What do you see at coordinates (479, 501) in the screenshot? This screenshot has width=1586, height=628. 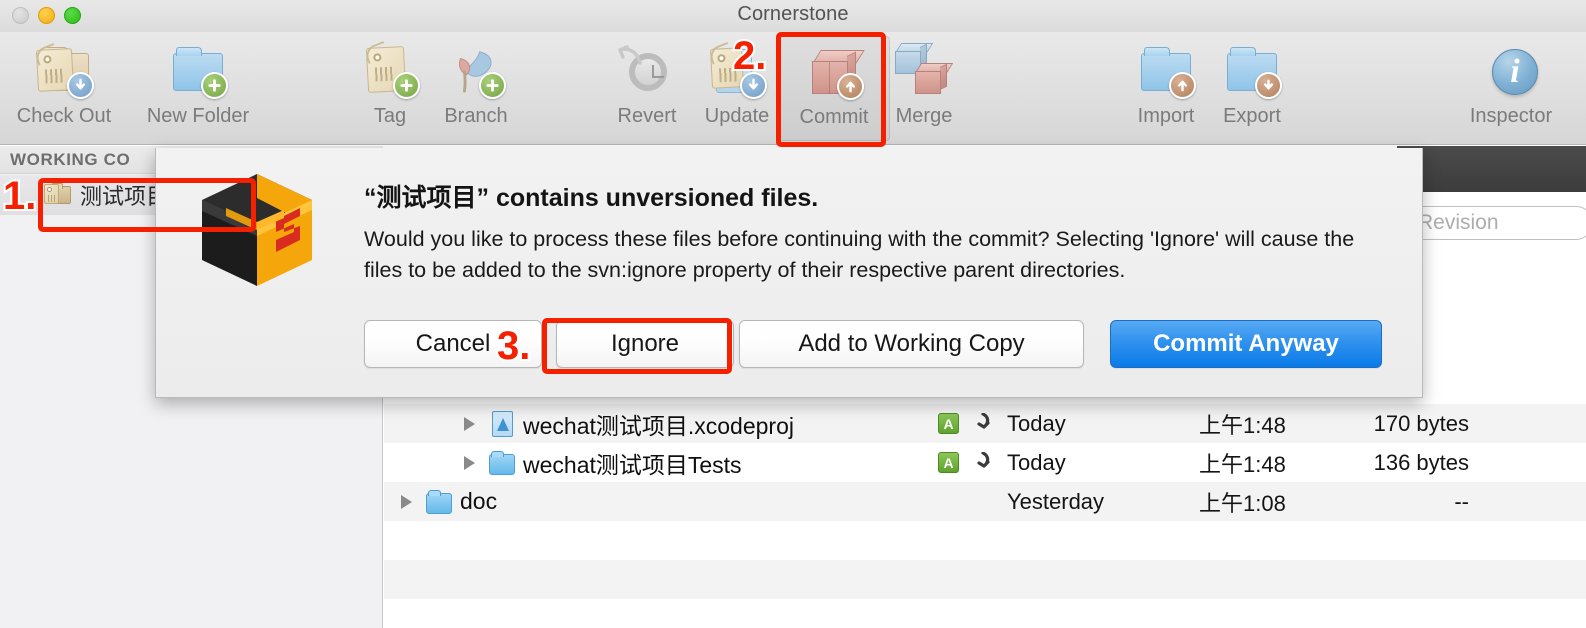 I see `file-name: doc` at bounding box center [479, 501].